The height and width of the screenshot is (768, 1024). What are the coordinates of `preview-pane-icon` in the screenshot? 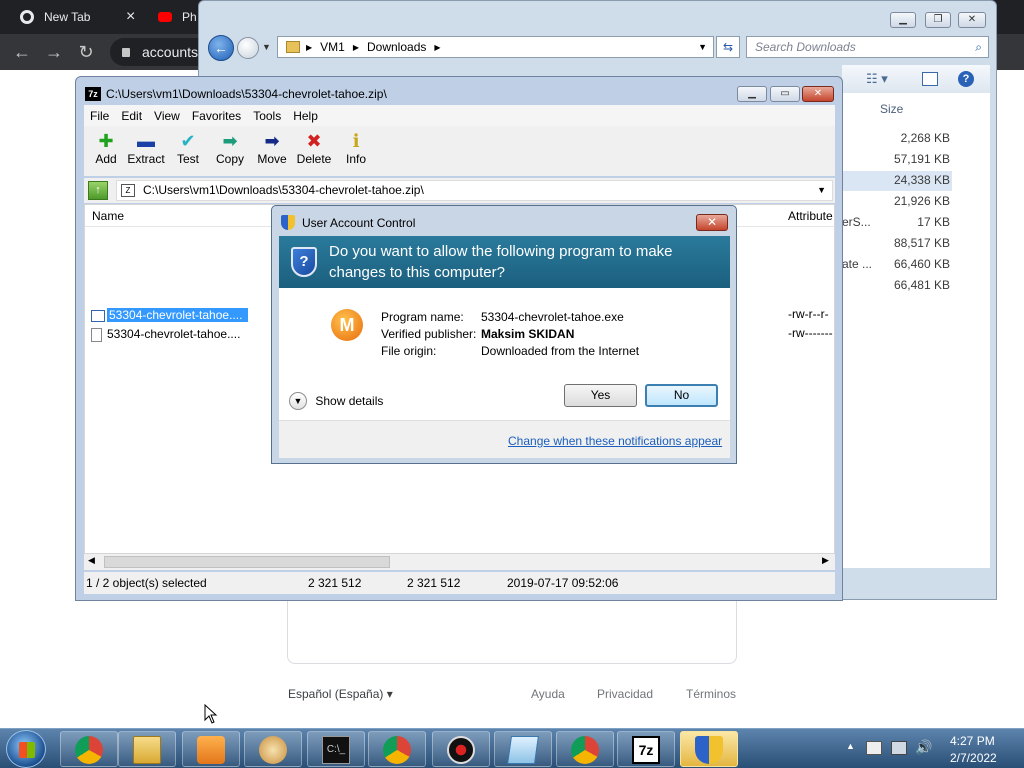 It's located at (930, 79).